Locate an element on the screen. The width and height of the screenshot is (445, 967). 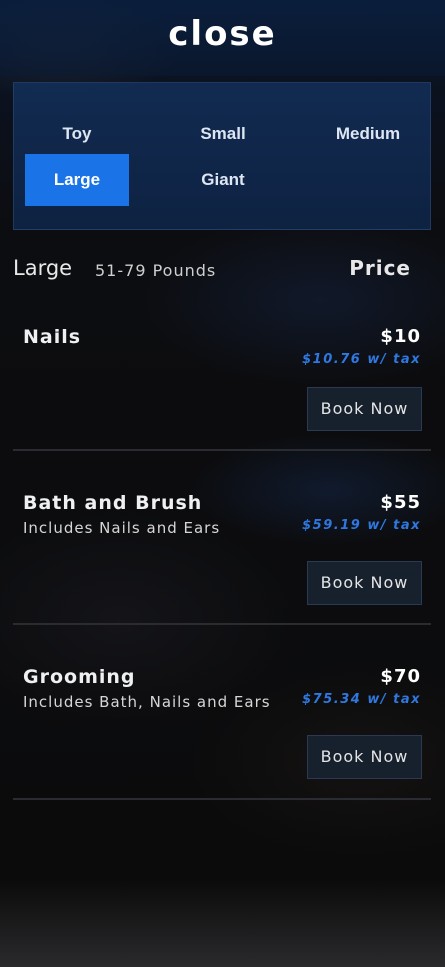
size-option-small: Small is located at coordinates (223, 134).